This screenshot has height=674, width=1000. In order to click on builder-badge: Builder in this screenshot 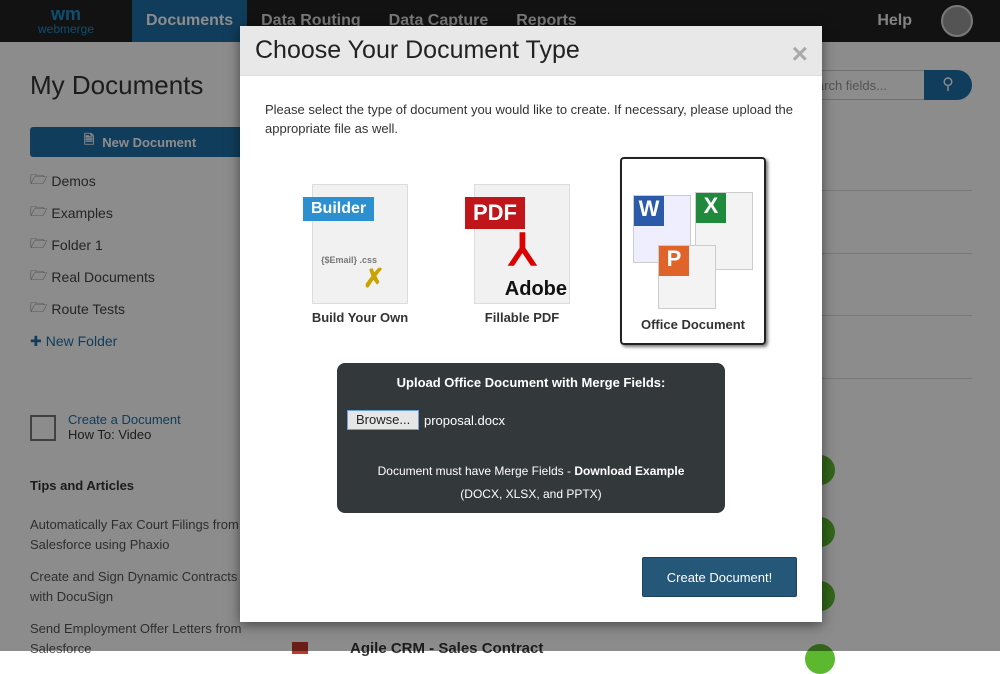, I will do `click(339, 209)`.